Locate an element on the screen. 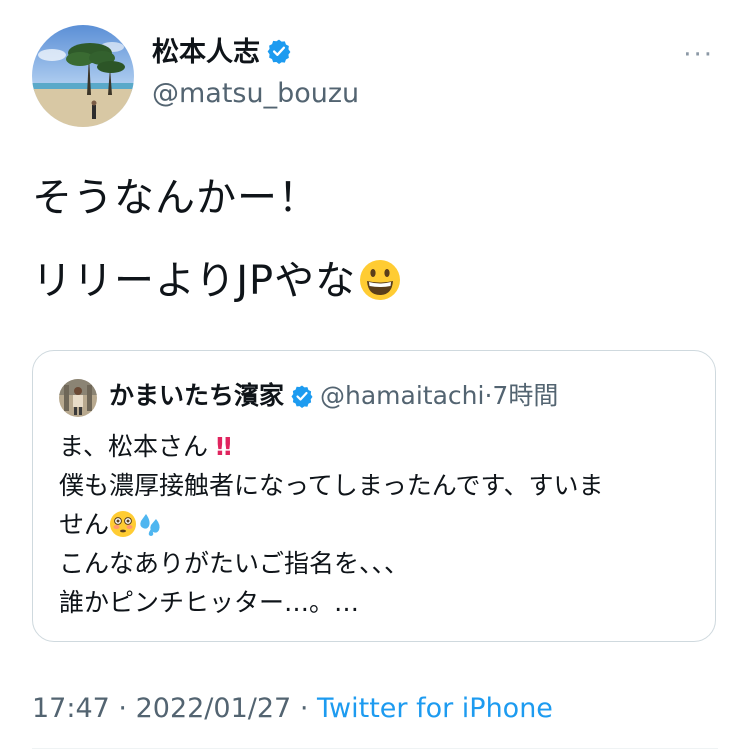  quoted-text-line: ま、松本さん ‼ is located at coordinates (374, 446).